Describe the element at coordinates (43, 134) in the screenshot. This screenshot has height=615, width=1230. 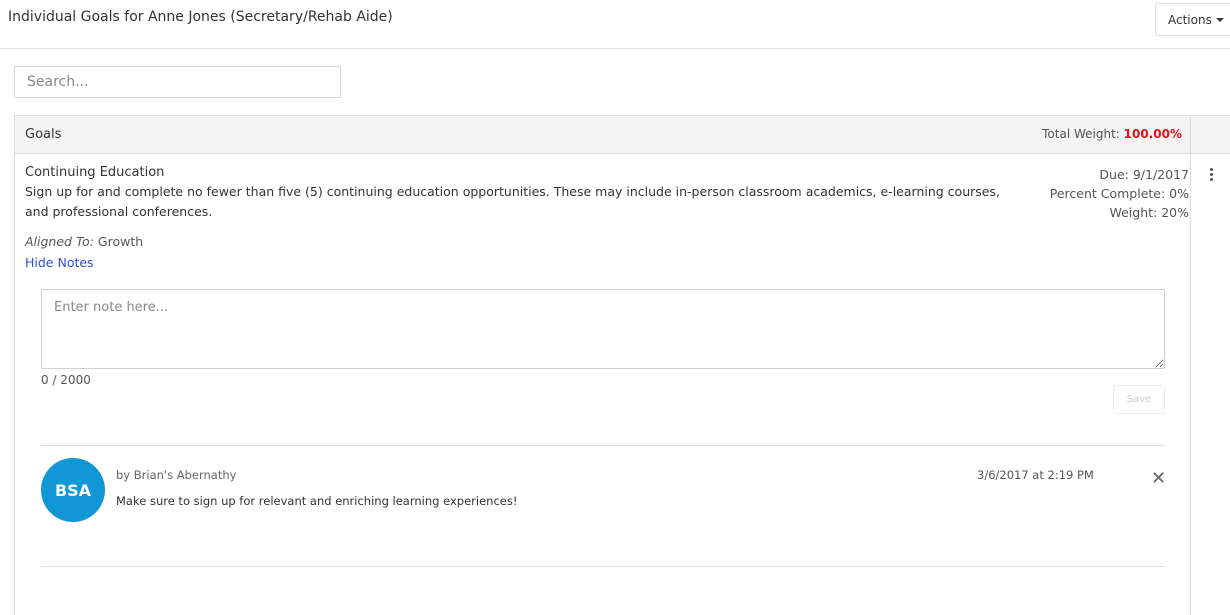
I see `goals-heading: Goals` at that location.